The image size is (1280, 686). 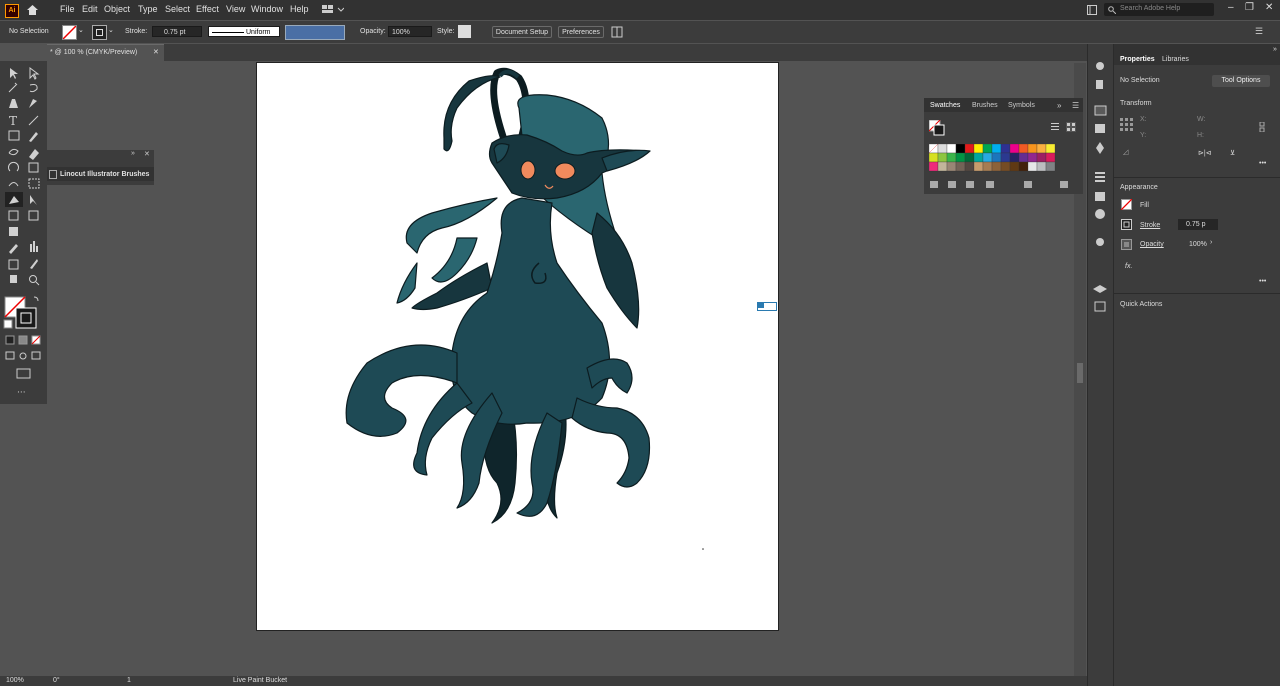 What do you see at coordinates (567, 52) in the screenshot?
I see `document-tab-bar` at bounding box center [567, 52].